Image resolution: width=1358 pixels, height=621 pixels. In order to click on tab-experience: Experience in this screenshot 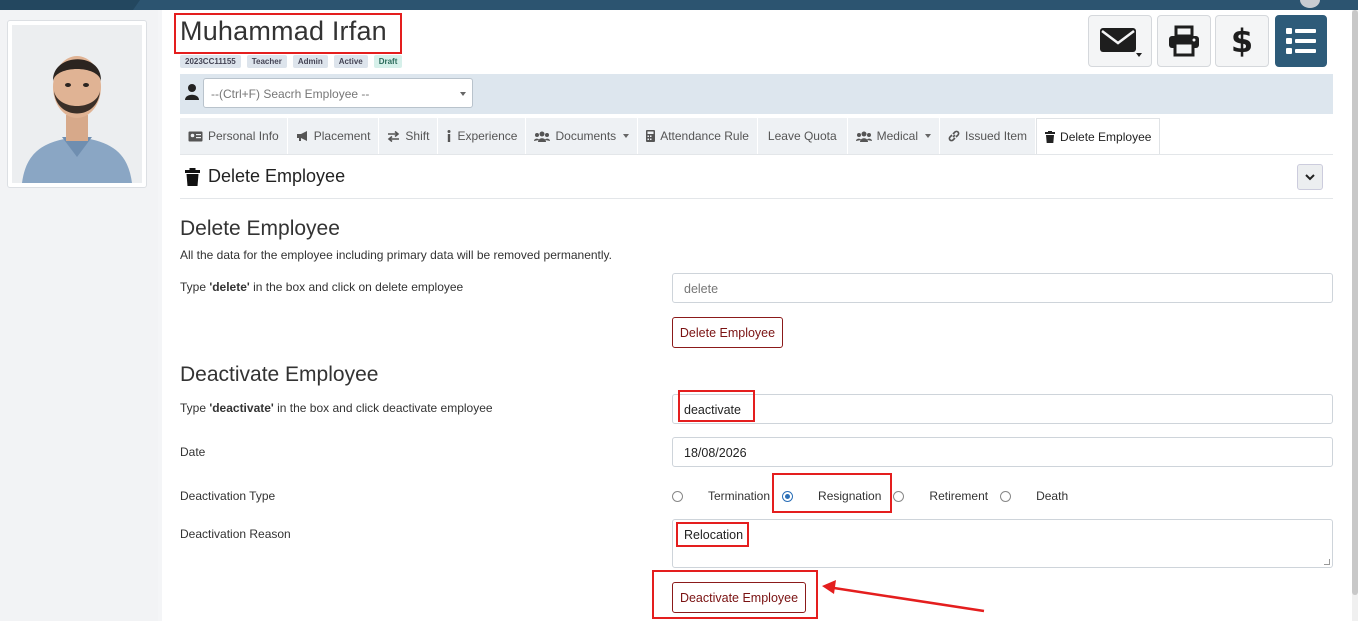, I will do `click(482, 136)`.